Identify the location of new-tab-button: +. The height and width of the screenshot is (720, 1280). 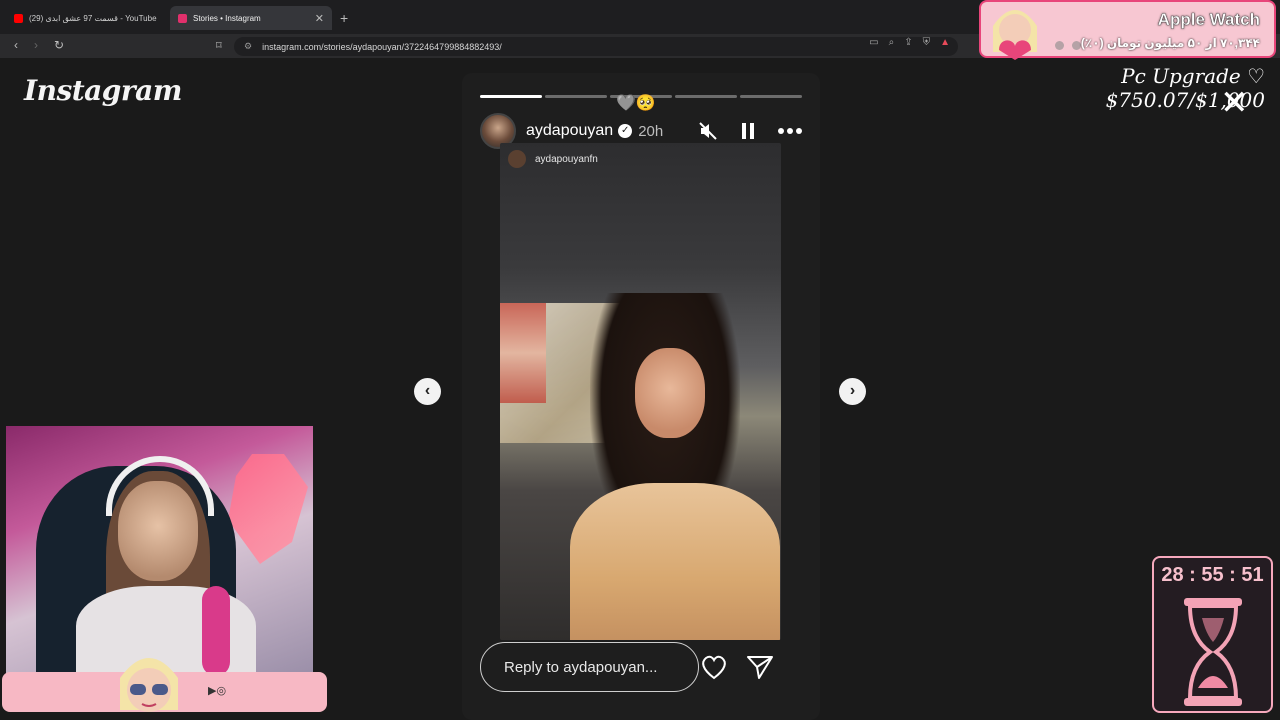
(344, 18).